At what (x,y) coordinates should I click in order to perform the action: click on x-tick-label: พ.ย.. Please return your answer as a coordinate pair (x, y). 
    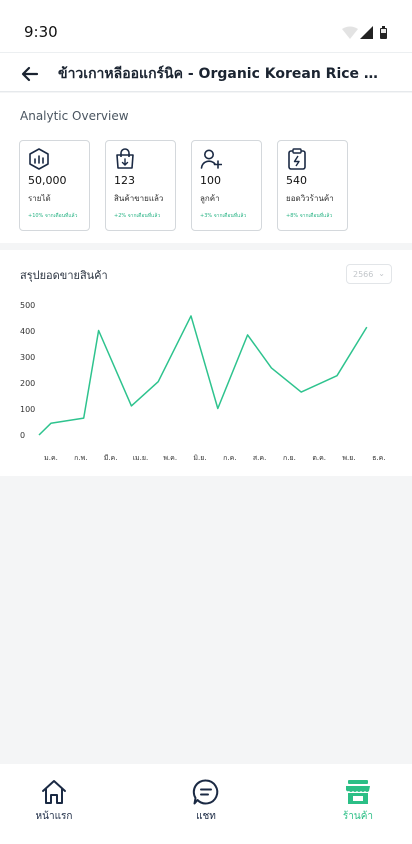
    Looking at the image, I should click on (348, 458).